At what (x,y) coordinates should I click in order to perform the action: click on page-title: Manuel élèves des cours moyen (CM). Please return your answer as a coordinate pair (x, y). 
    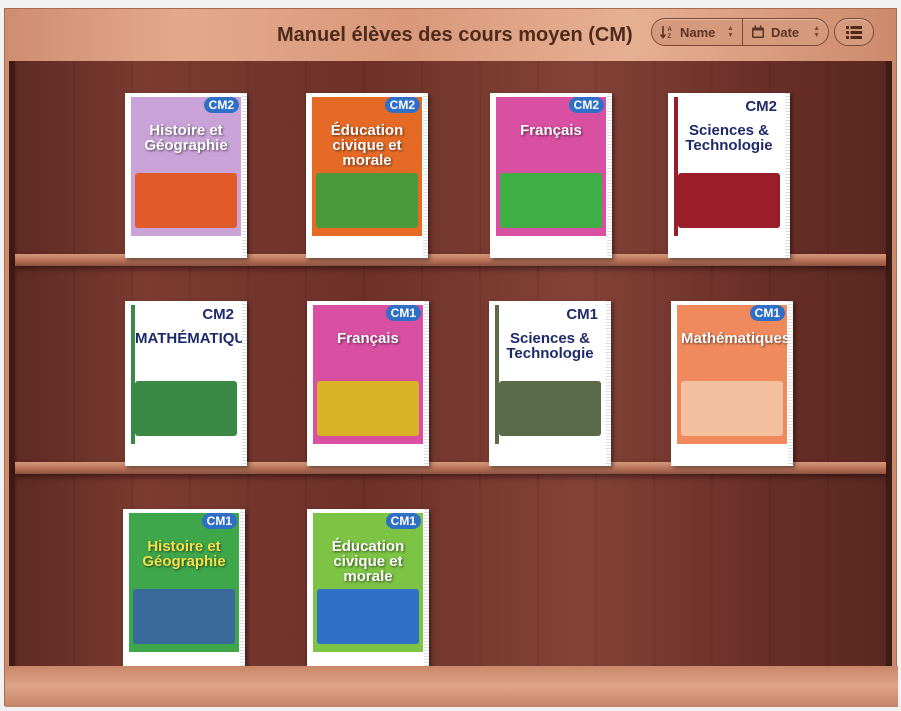
    Looking at the image, I should click on (455, 35).